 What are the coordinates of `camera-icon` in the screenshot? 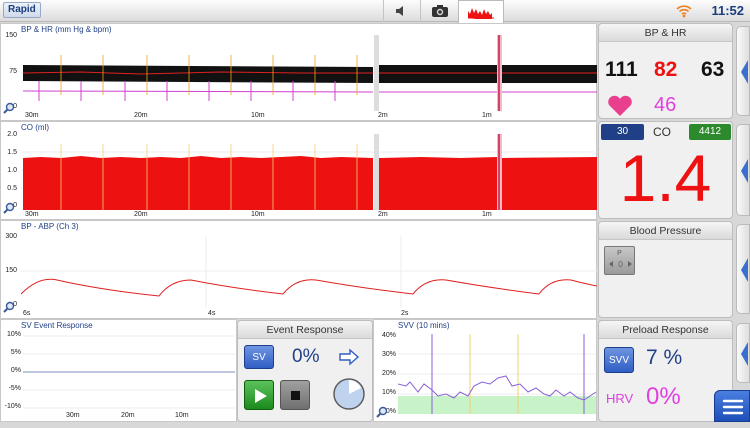 It's located at (439, 11).